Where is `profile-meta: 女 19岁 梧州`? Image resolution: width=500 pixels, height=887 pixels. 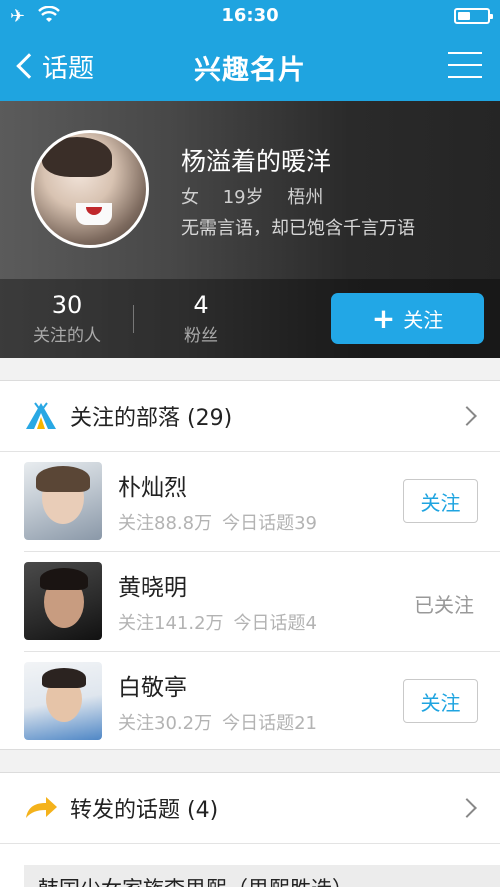
profile-meta: 女 19岁 梧州 is located at coordinates (261, 196).